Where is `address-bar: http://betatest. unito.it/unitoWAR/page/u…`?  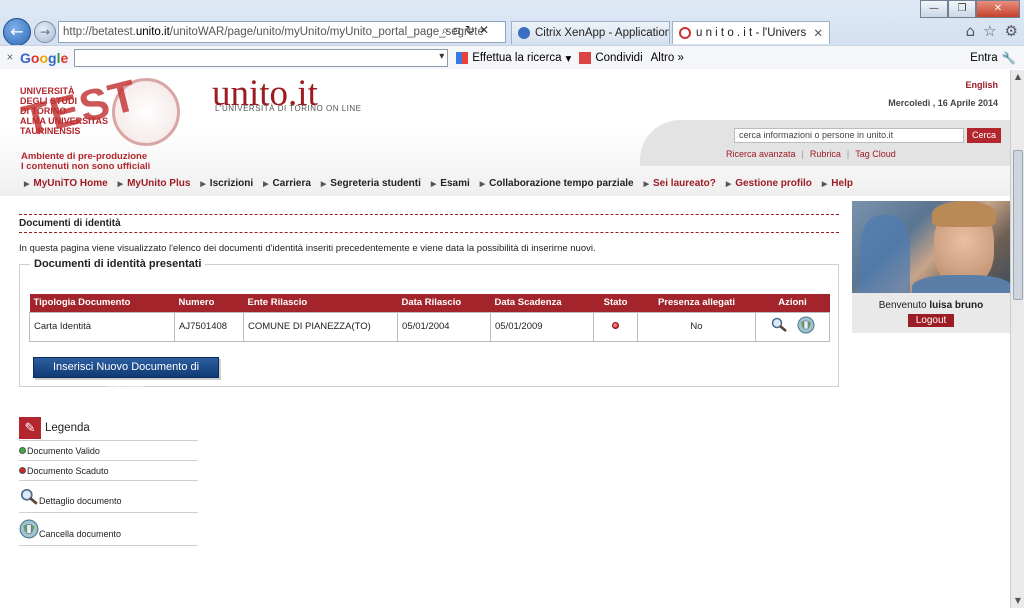
address-bar: http://betatest. unito.it/unitoWAR/page/u… is located at coordinates (282, 32).